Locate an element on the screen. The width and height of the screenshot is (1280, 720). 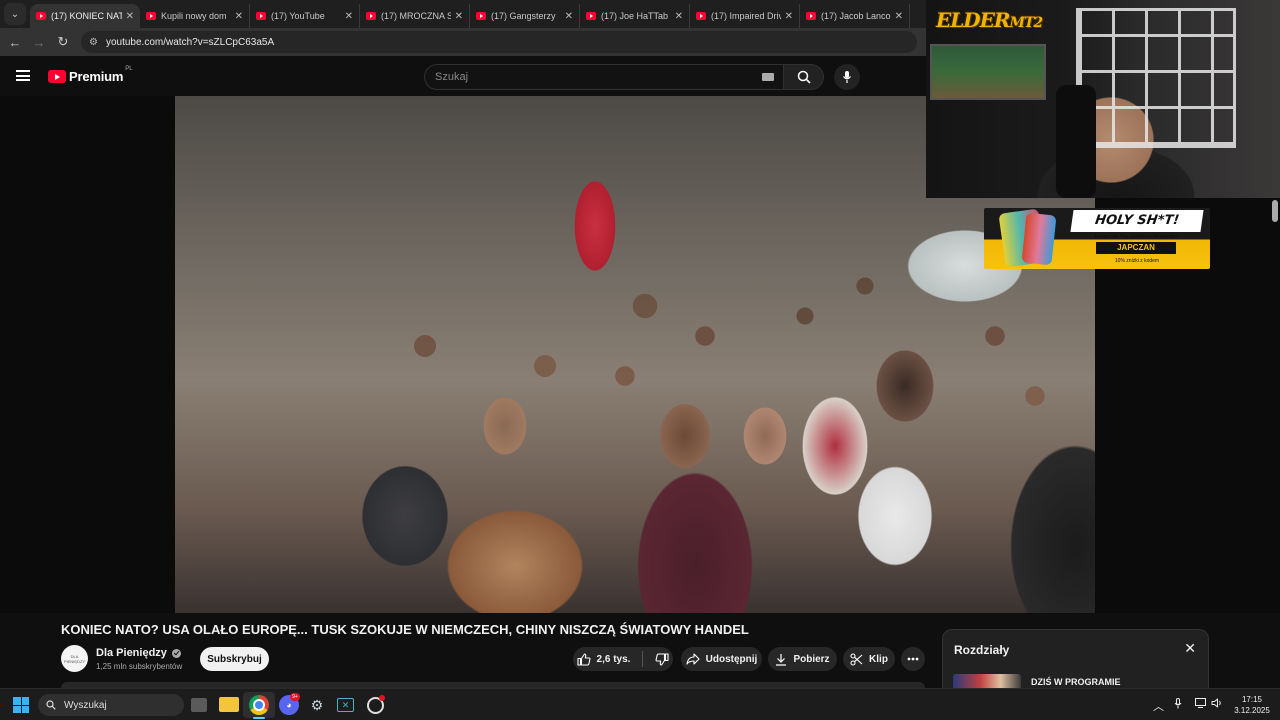
browser-tab: (17) MROCZNA S ✕ is located at coordinates (415, 16).